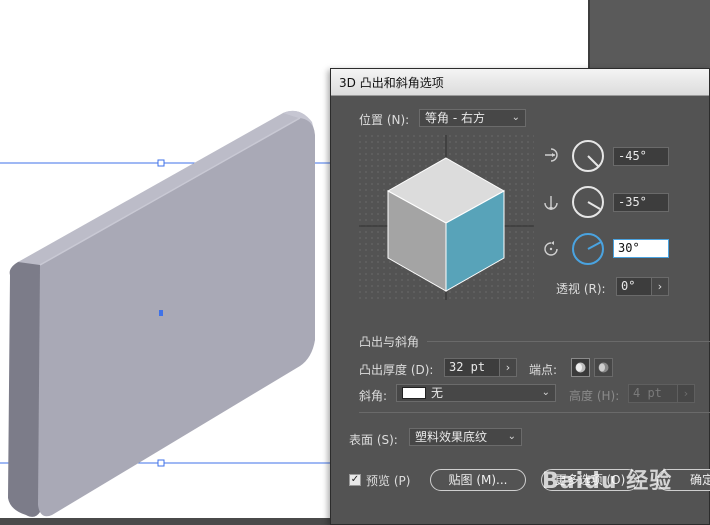  I want to click on surface-label: 表面 (S):, so click(373, 440).